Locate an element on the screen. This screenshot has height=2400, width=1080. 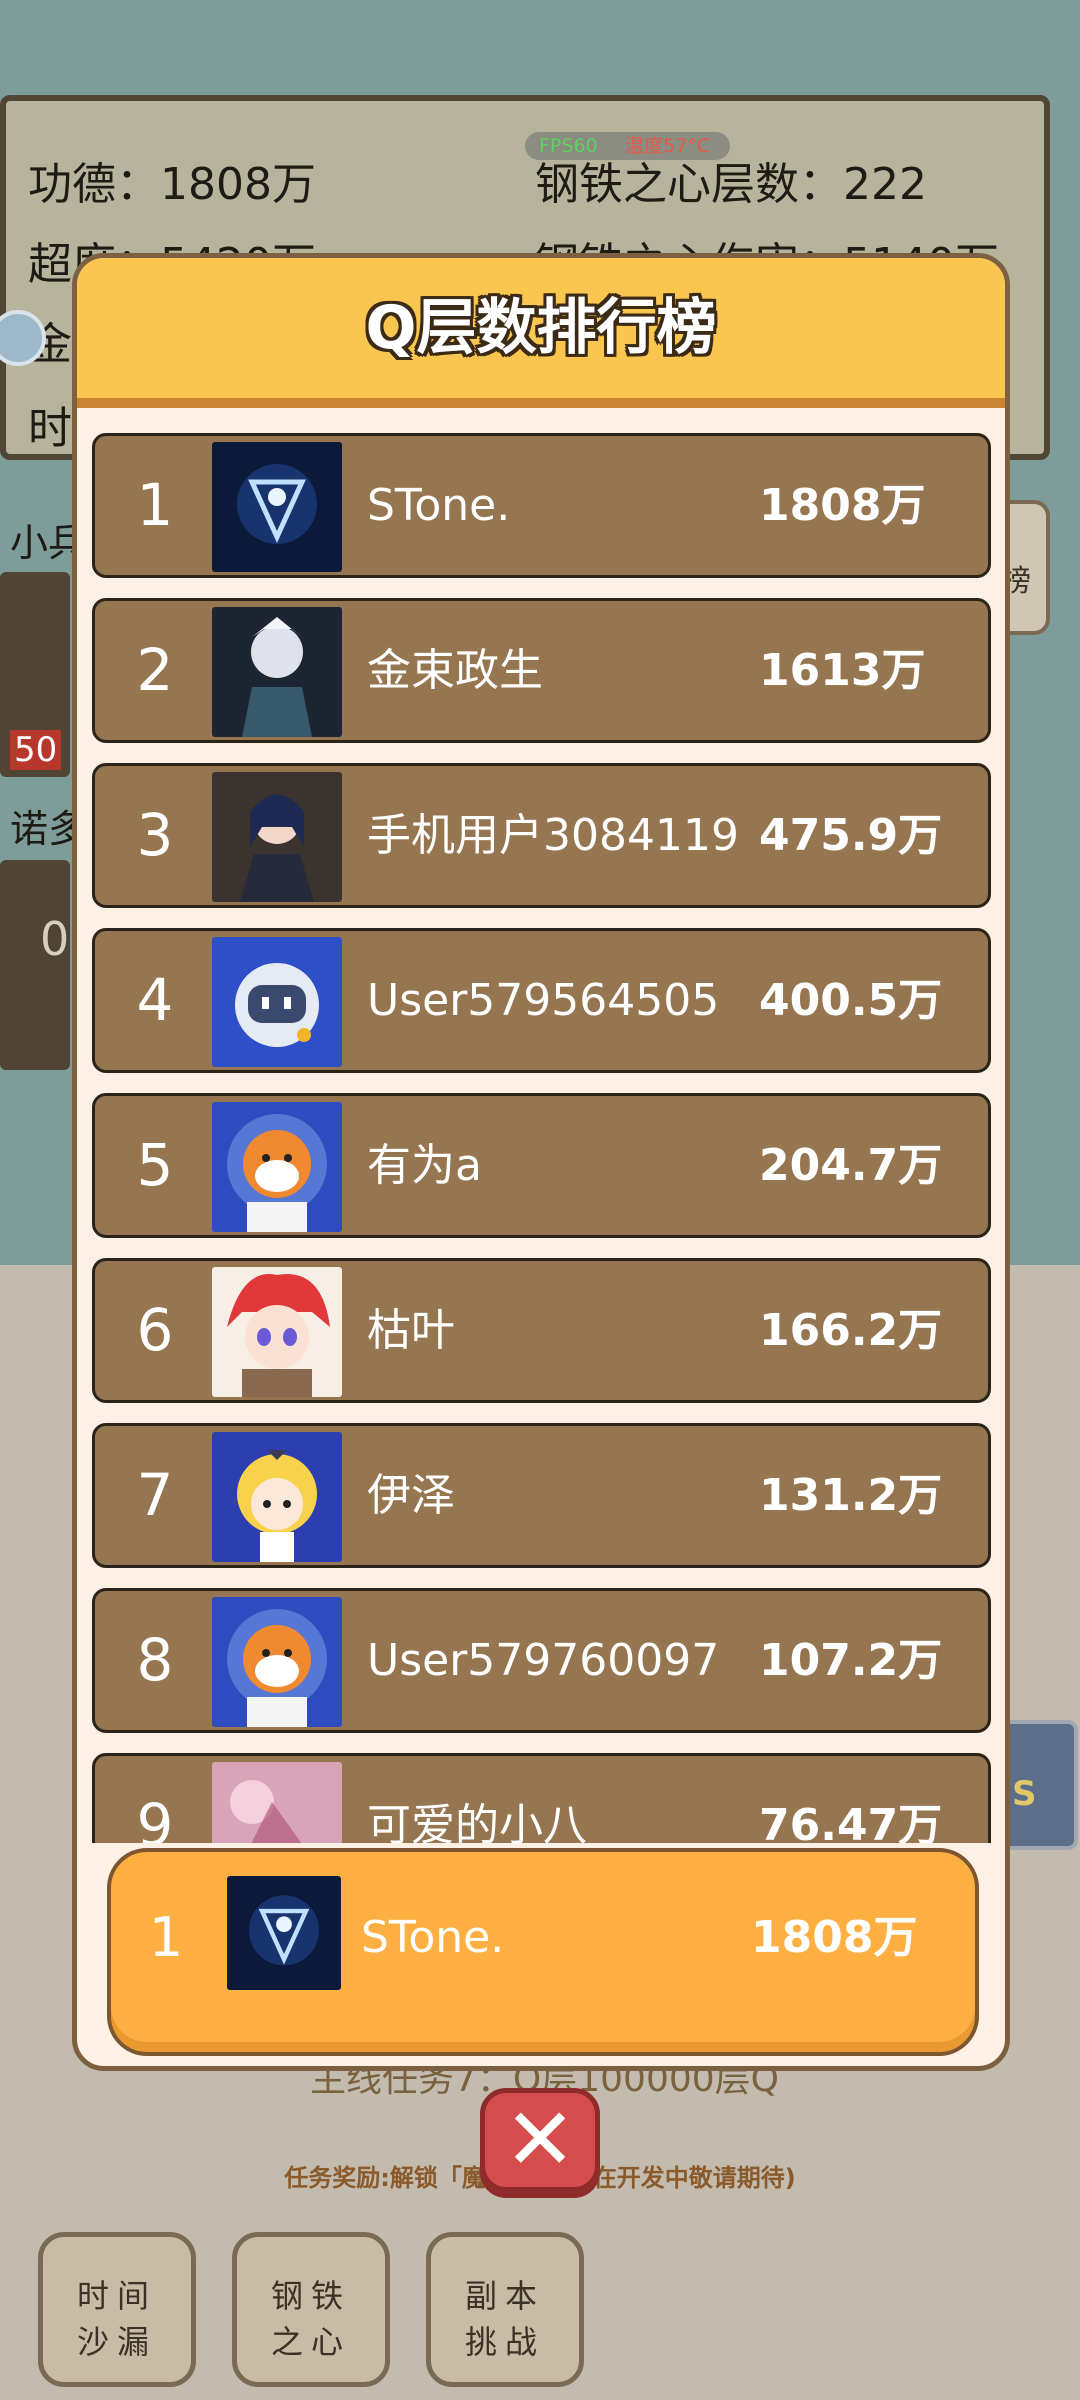
dungeon-challenge-button: 副本 挑战 is located at coordinates (505, 2309).